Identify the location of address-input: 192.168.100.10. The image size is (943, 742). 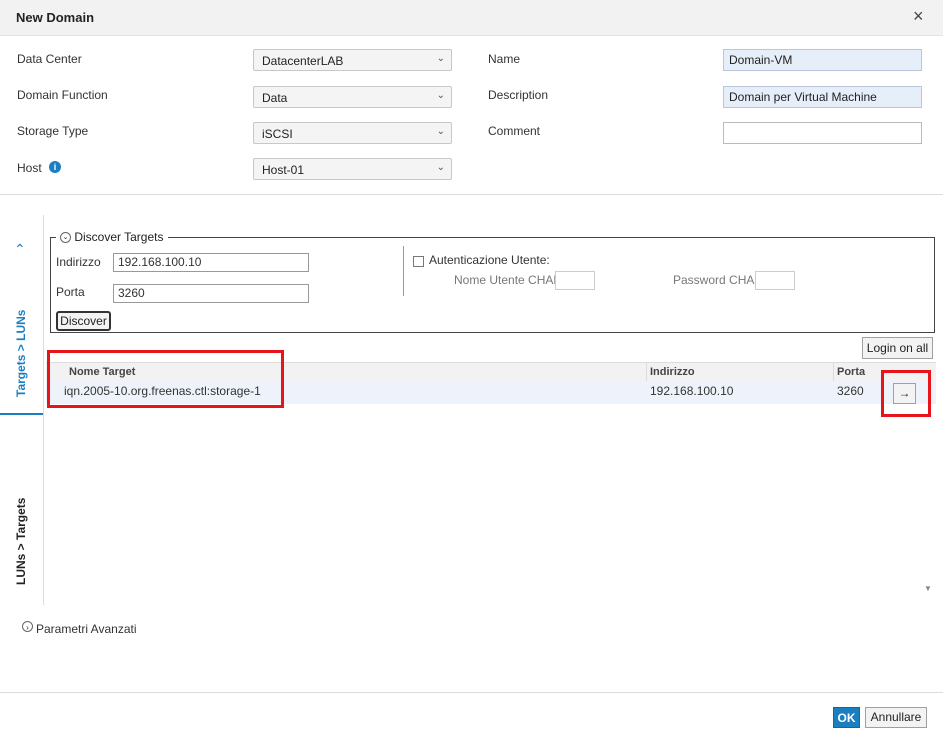
(211, 262).